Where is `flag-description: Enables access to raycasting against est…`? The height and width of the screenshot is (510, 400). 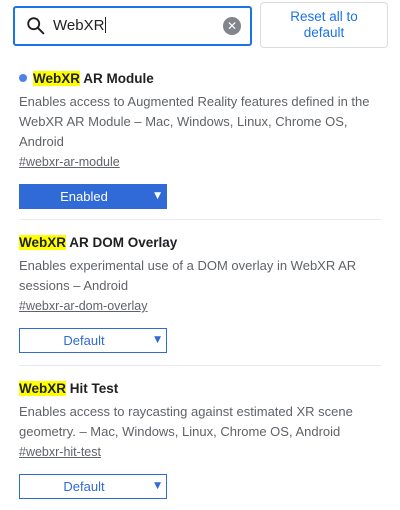
flag-description: Enables access to raycasting against est… is located at coordinates (186, 421).